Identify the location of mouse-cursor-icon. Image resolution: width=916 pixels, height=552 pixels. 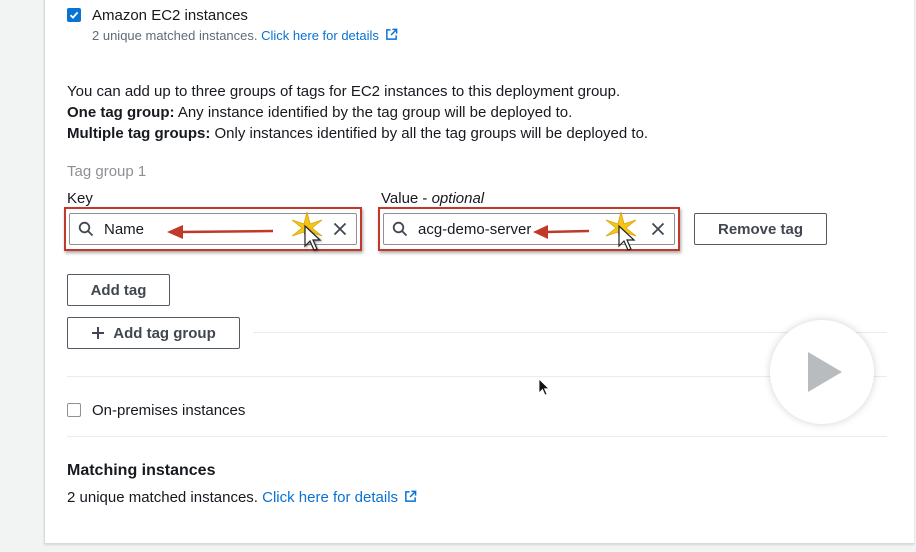
(544, 387).